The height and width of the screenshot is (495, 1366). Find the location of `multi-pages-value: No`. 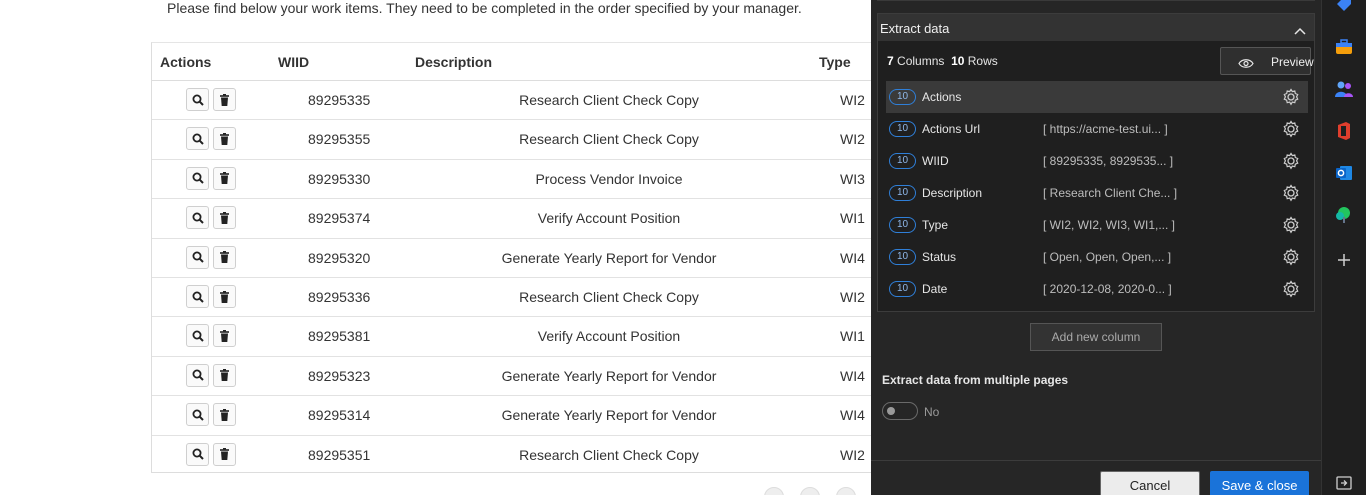

multi-pages-value: No is located at coordinates (932, 412).